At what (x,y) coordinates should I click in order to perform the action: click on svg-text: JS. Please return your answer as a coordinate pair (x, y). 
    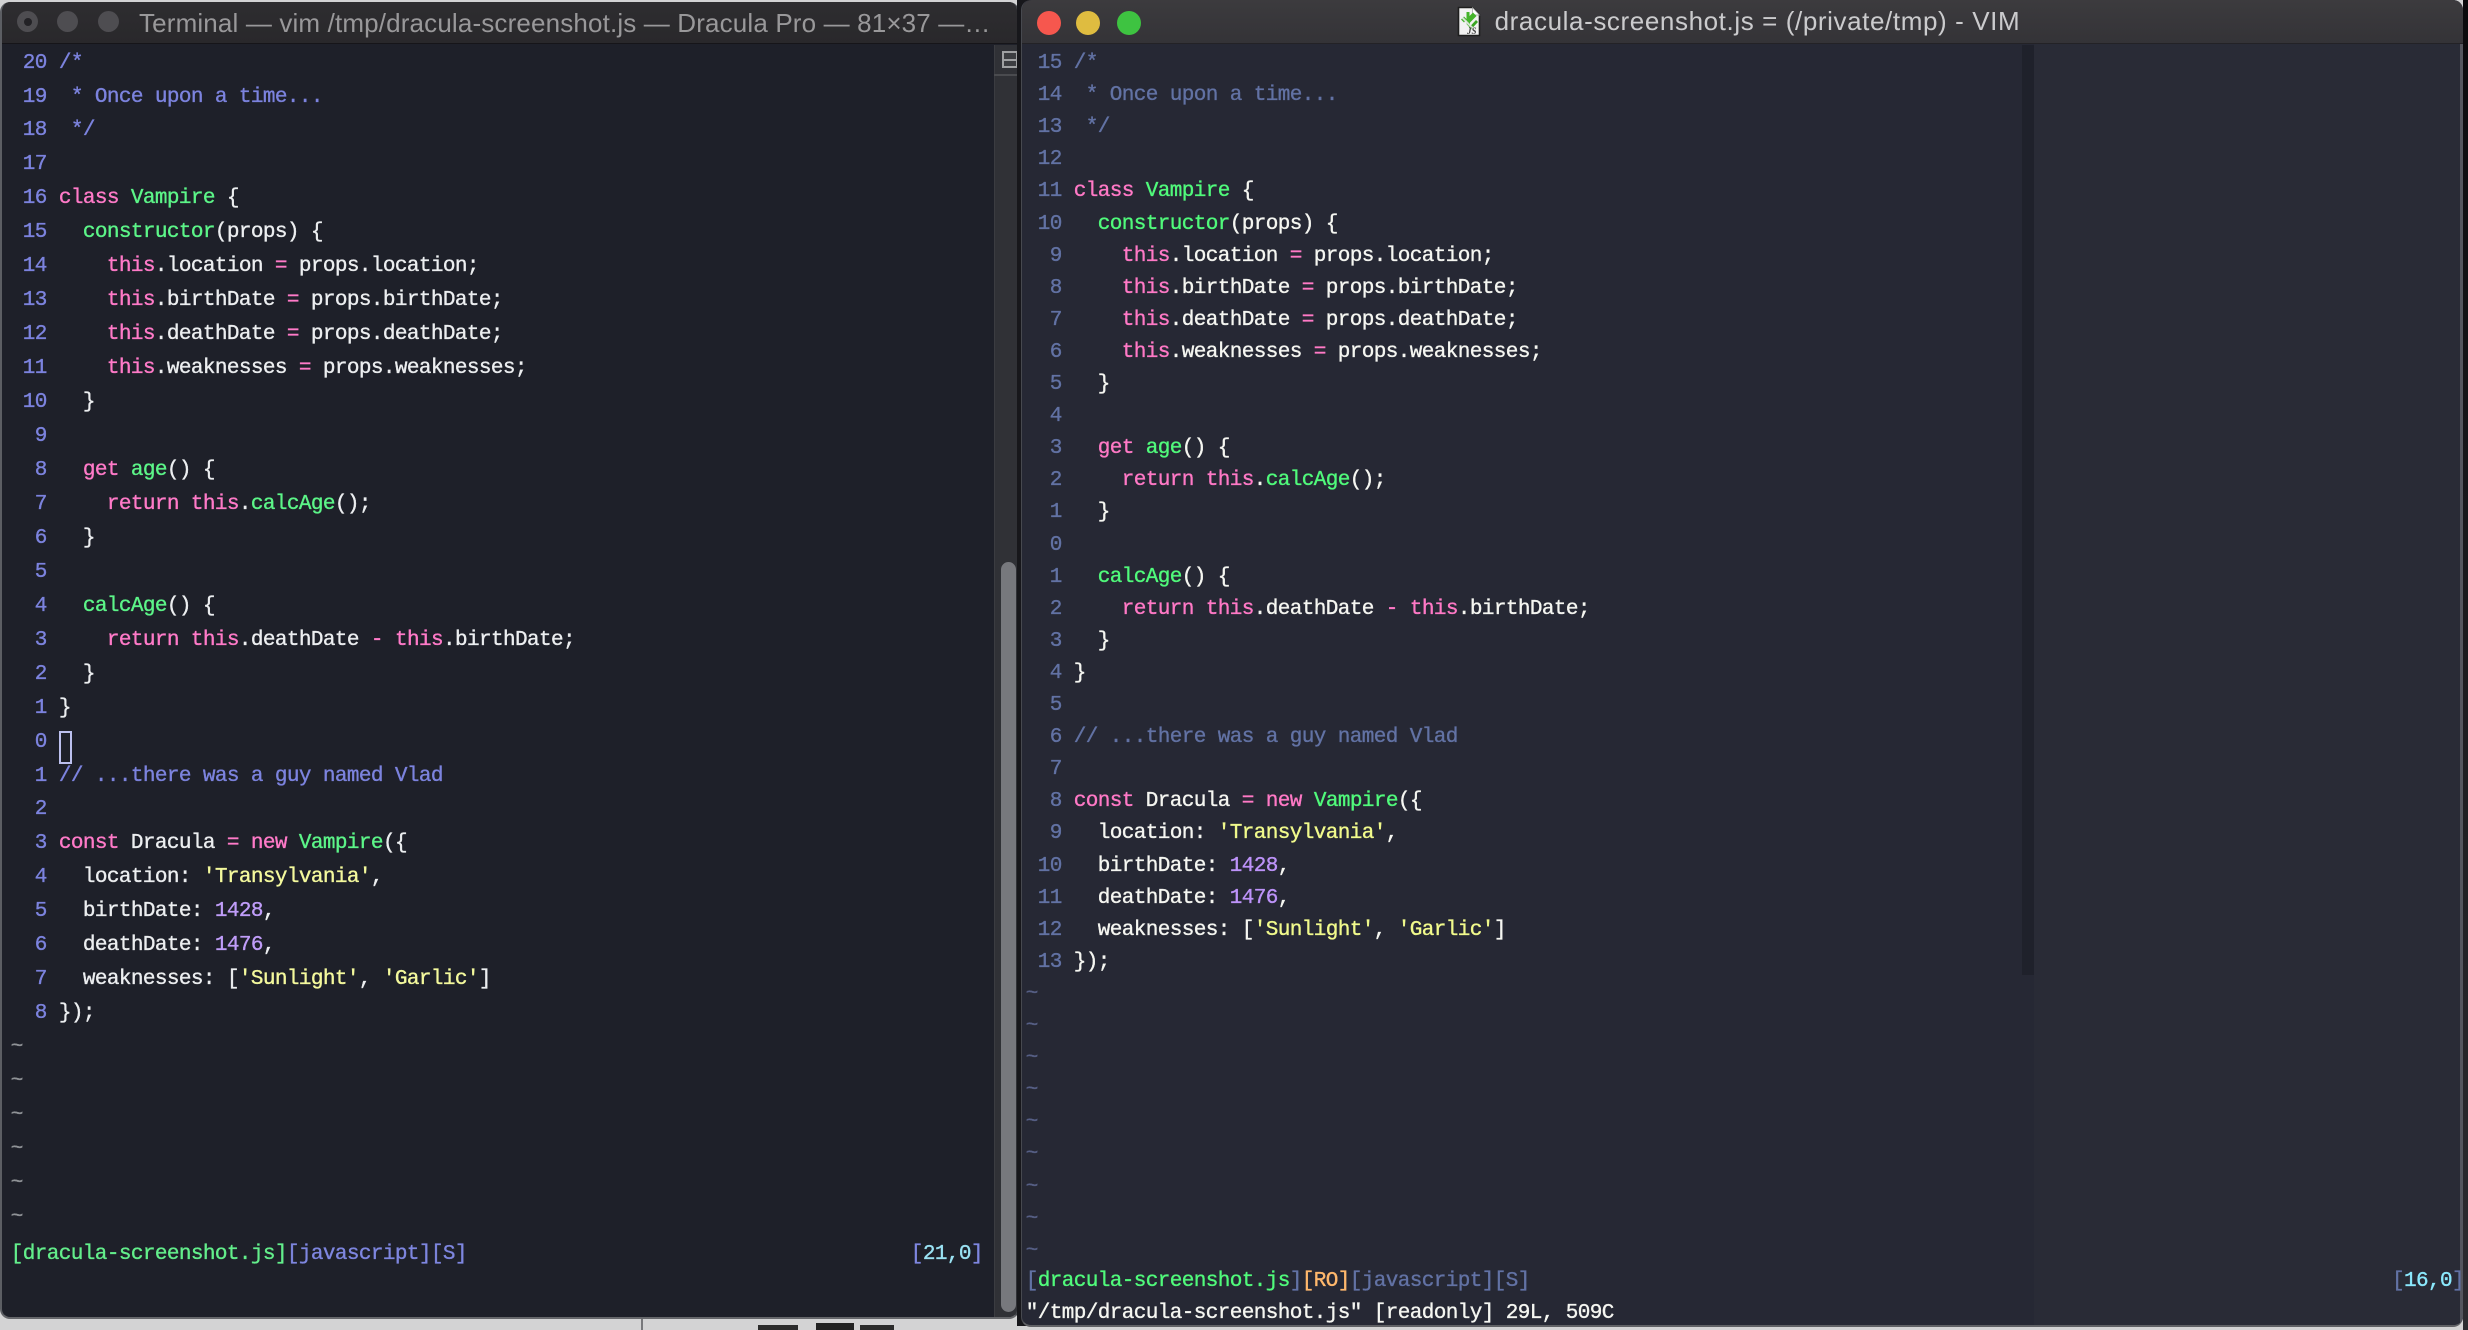
    Looking at the image, I should click on (1471, 31).